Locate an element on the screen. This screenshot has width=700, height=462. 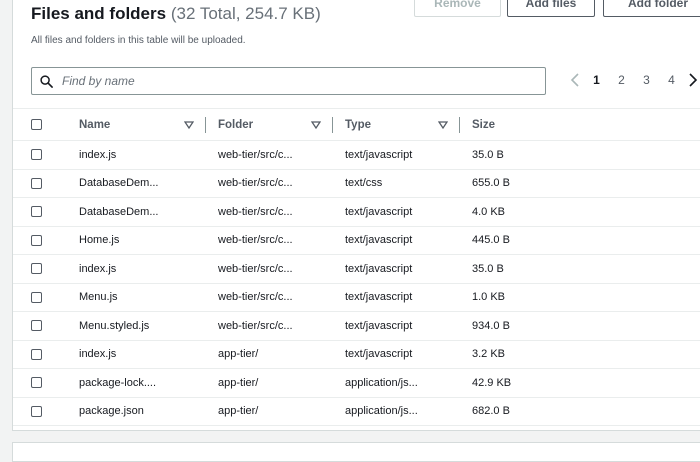
file-size: 445.0 B is located at coordinates (491, 240).